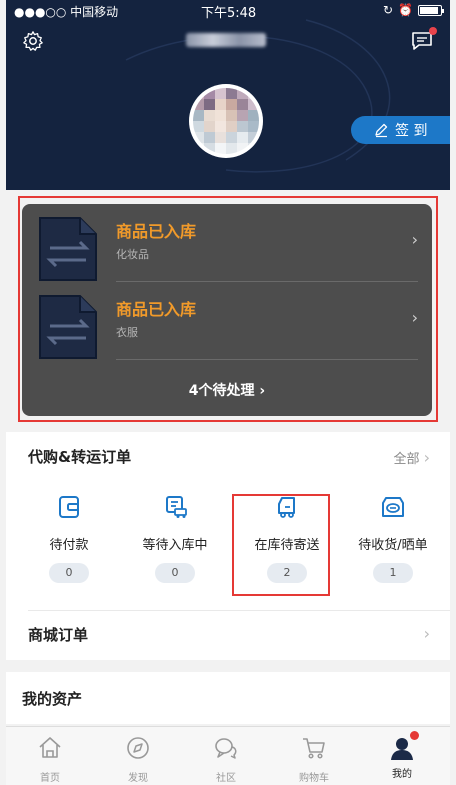 Image resolution: width=456 pixels, height=785 pixels. What do you see at coordinates (226, 759) in the screenshot?
I see `tab-community: 社区` at bounding box center [226, 759].